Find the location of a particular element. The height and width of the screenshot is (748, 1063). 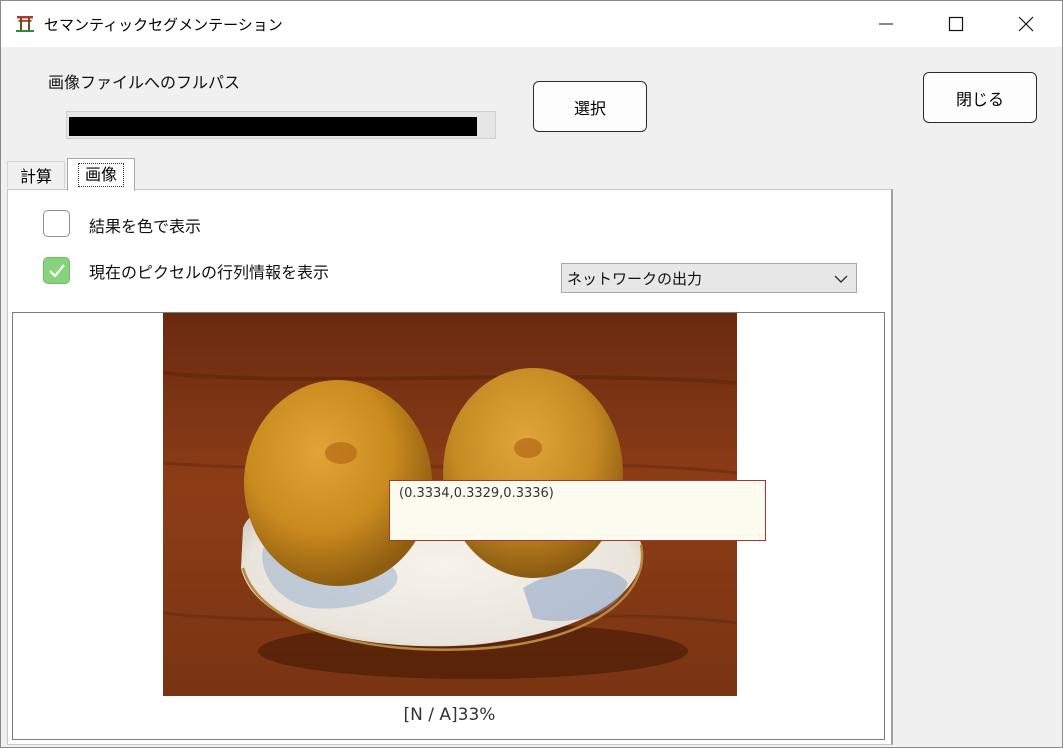

path-field is located at coordinates (281, 125).